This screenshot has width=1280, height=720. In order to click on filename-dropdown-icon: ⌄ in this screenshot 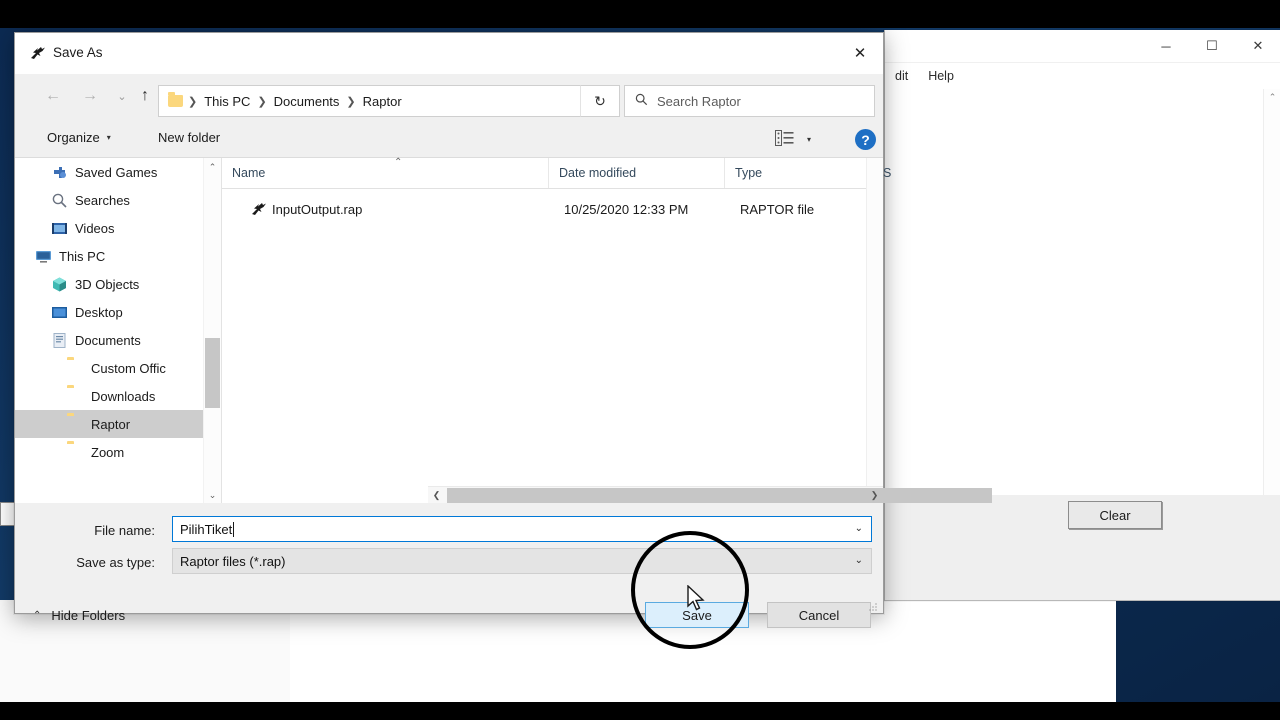, I will do `click(859, 528)`.